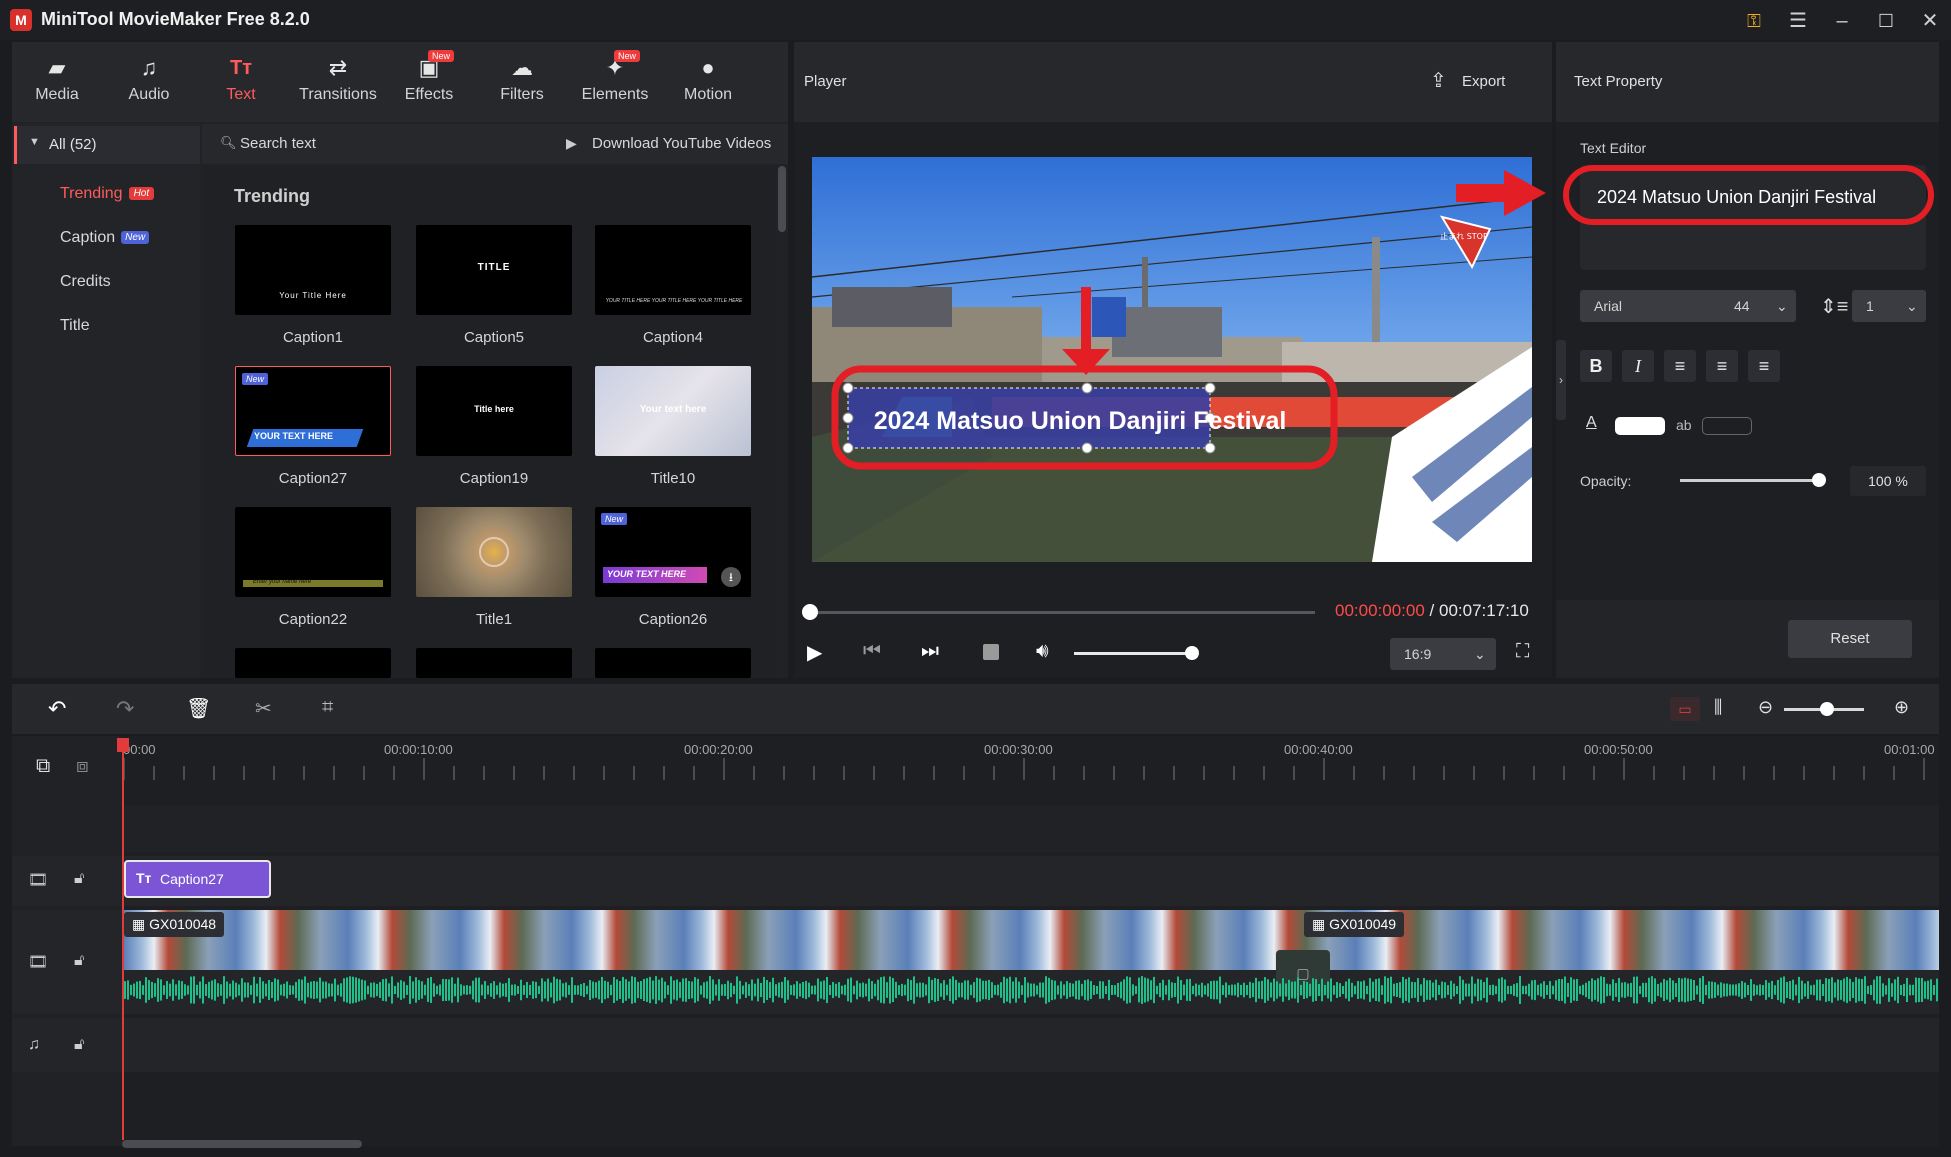  Describe the element at coordinates (1680, 366) in the screenshot. I see `align-left-icon: ≡` at that location.